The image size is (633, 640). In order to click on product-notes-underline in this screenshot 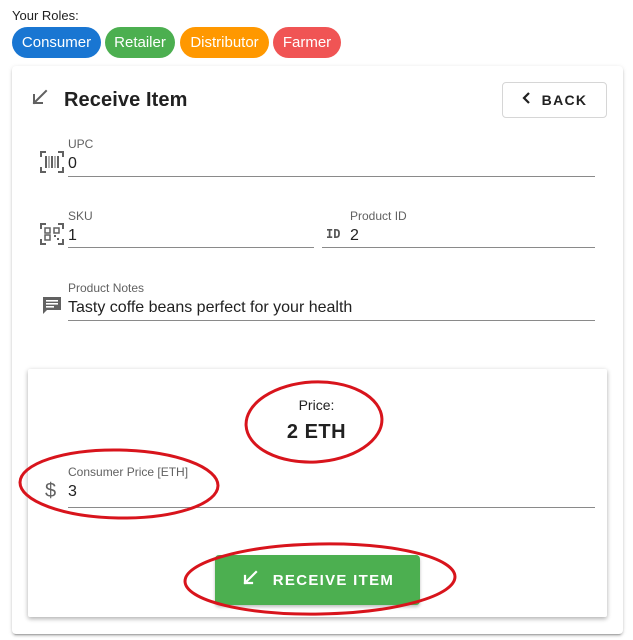, I will do `click(331, 320)`.